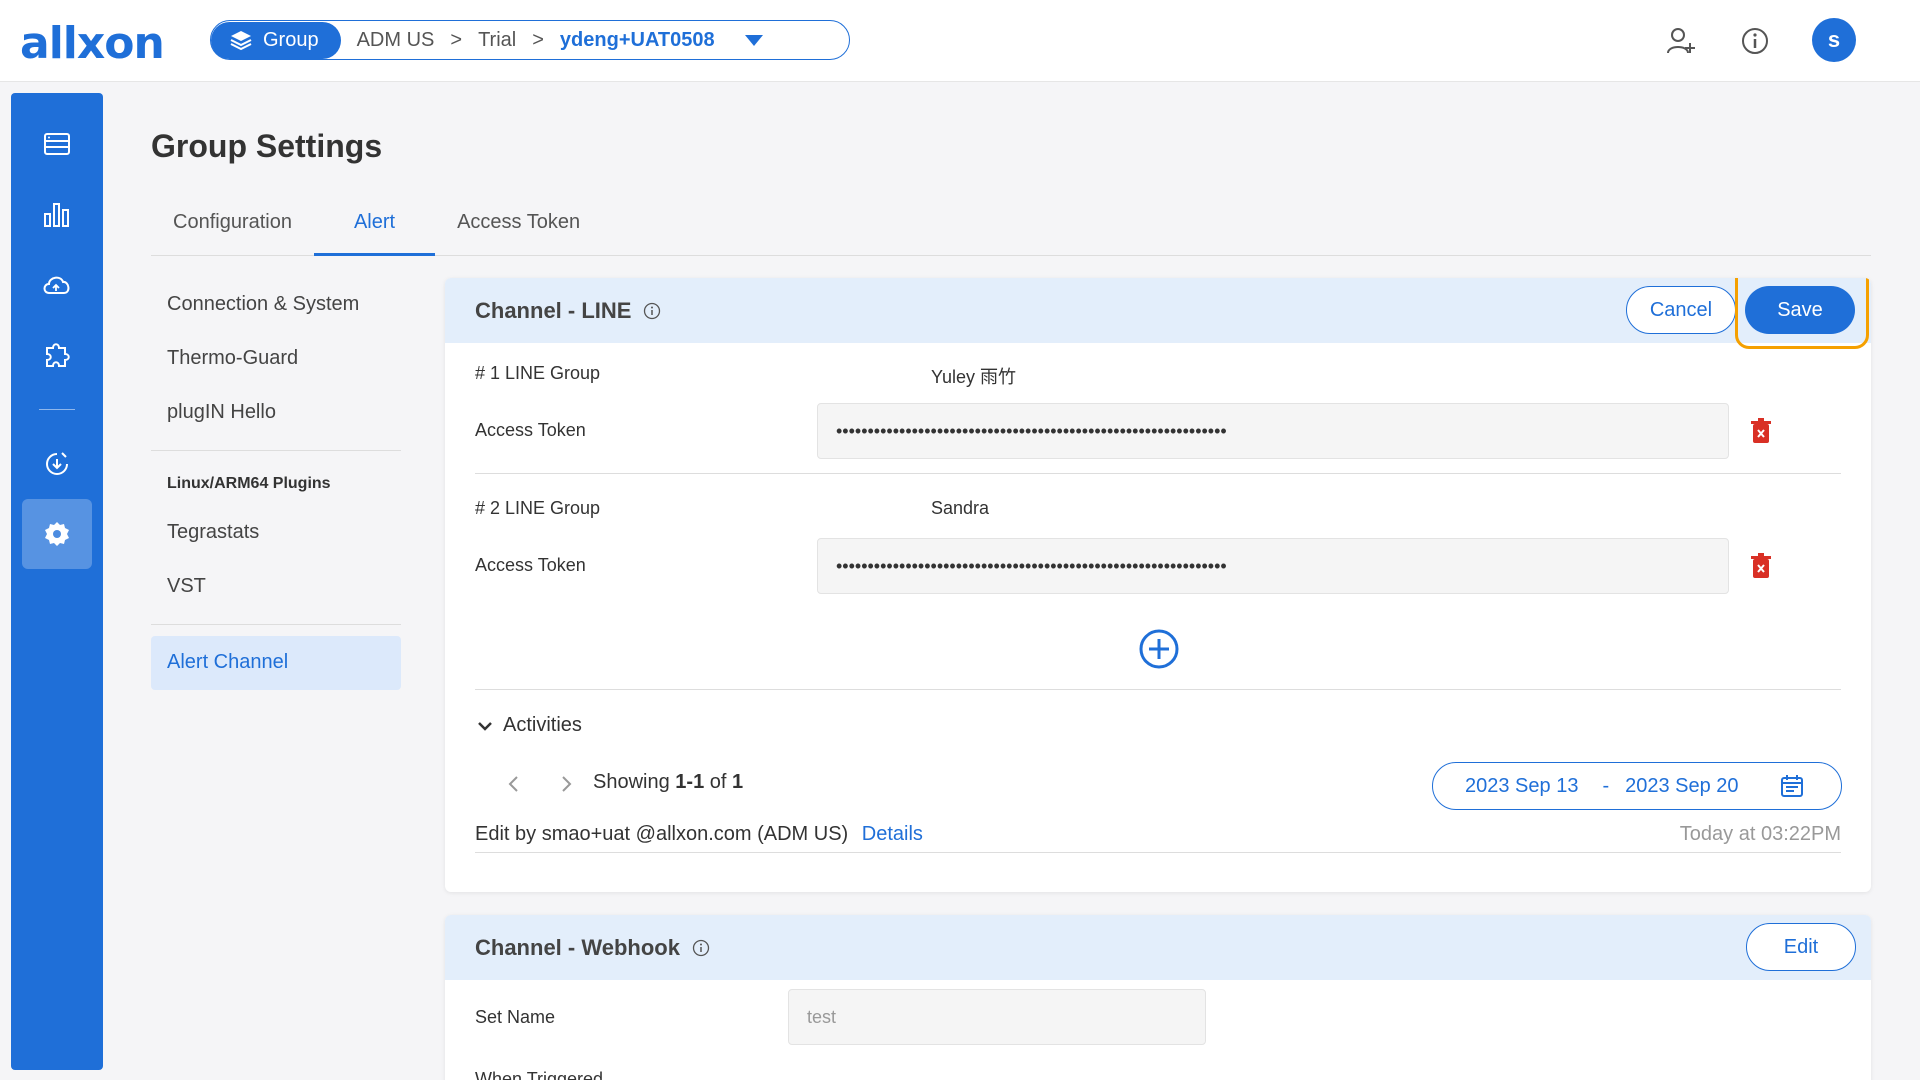  I want to click on activity-divider, so click(1158, 852).